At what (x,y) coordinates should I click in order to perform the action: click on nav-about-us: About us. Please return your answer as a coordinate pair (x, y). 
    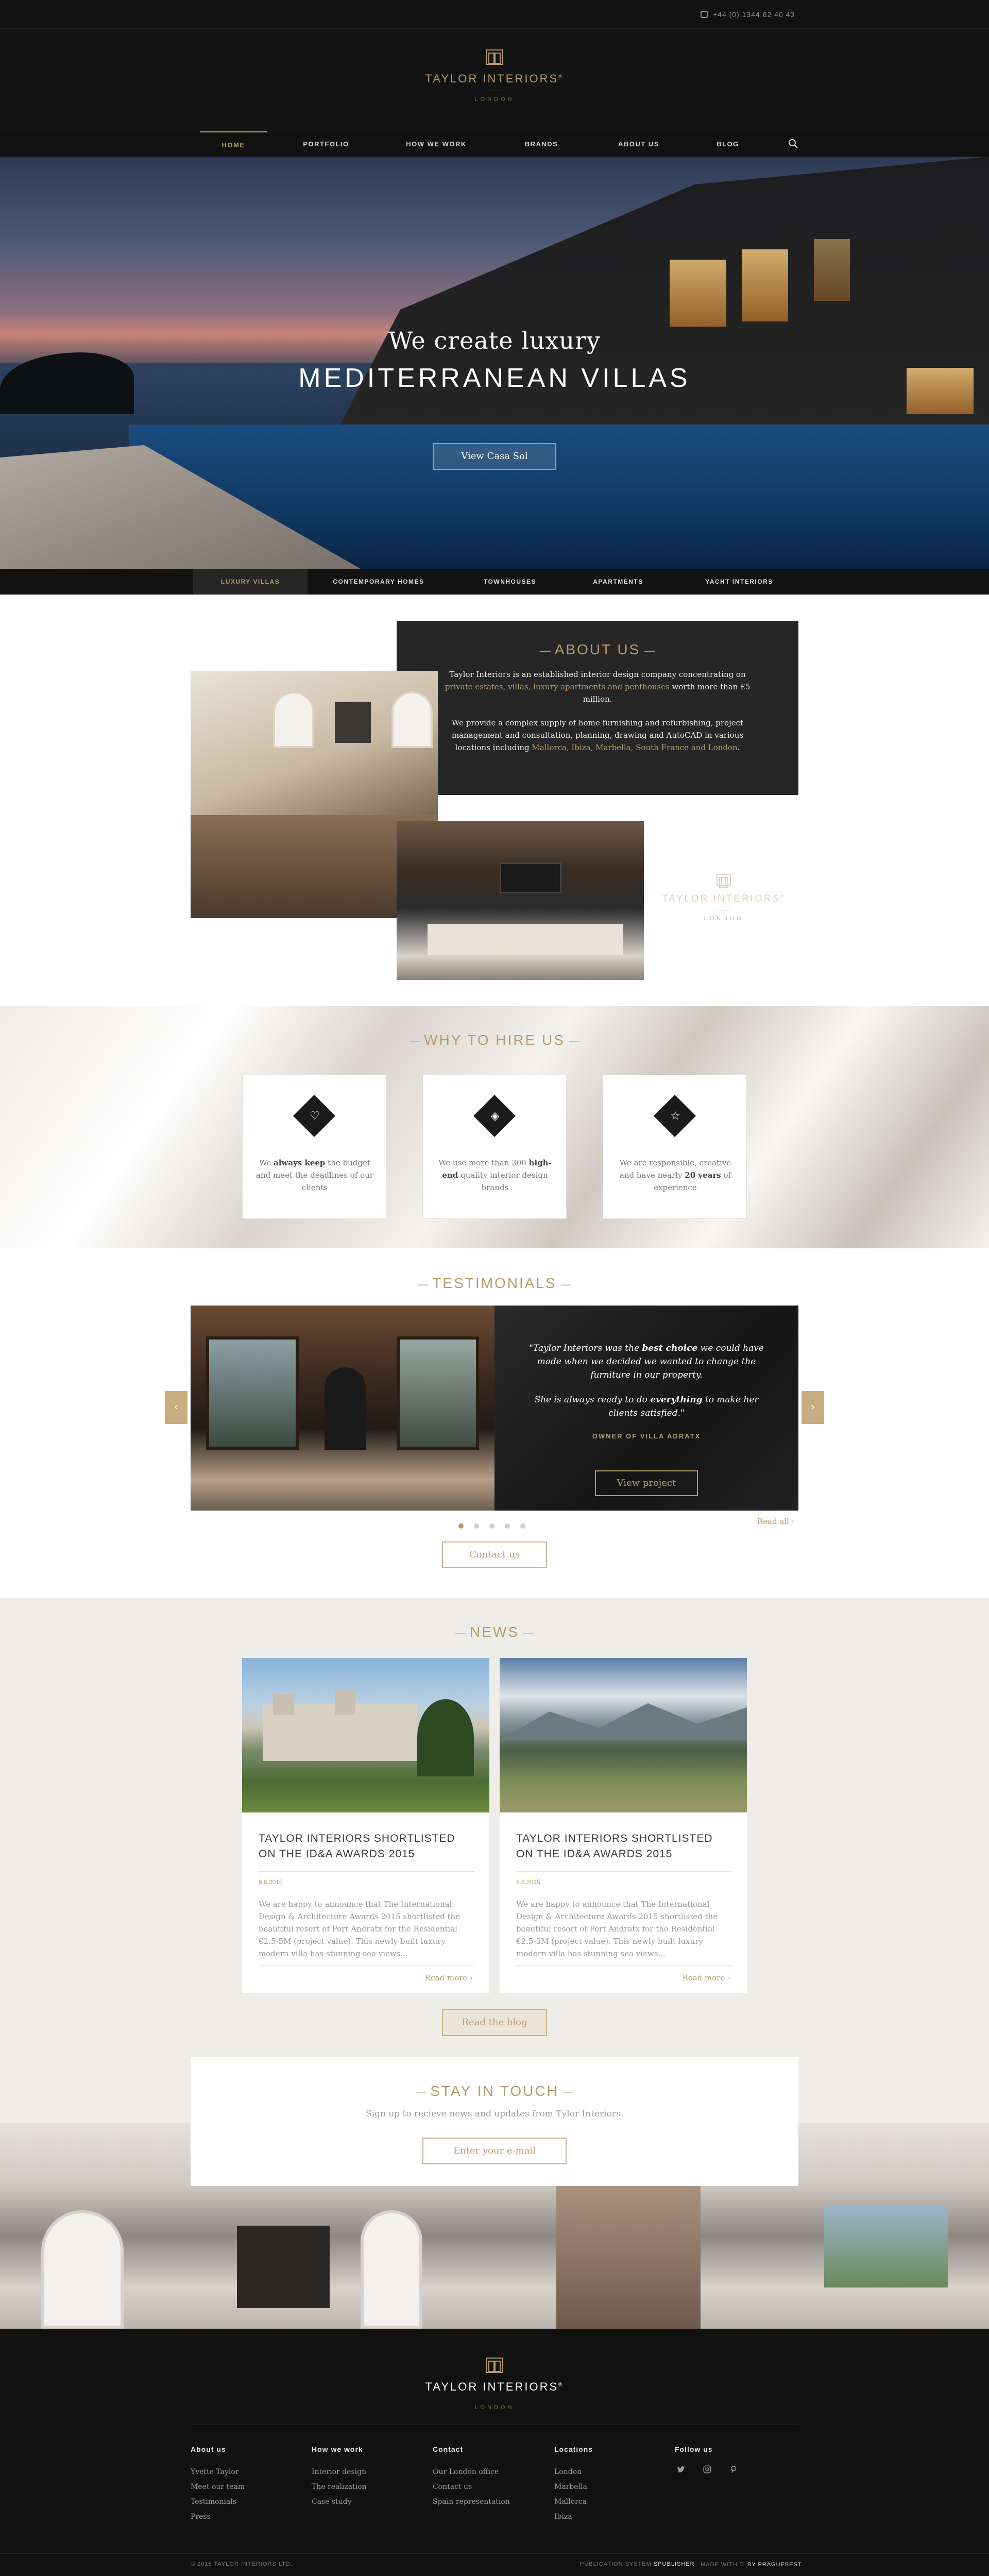
    Looking at the image, I should click on (639, 144).